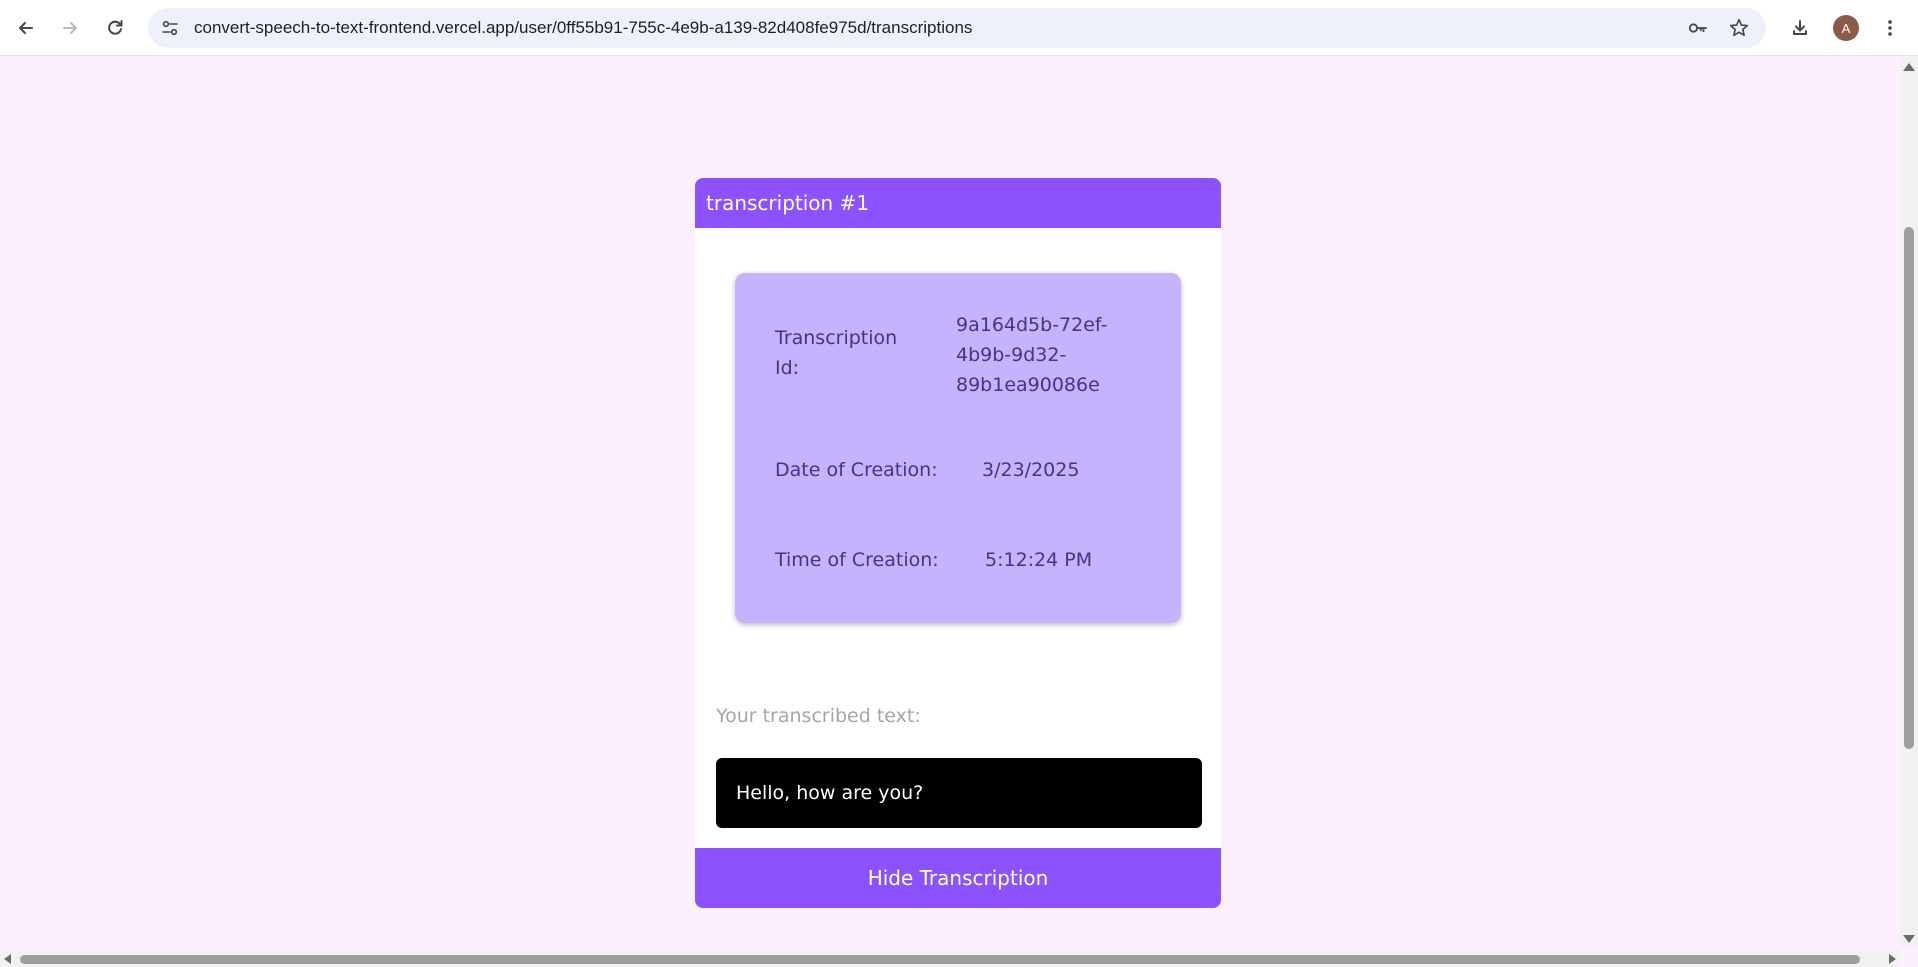 The width and height of the screenshot is (1918, 967). Describe the element at coordinates (856, 470) in the screenshot. I see `date-label: Date of Creation:` at that location.